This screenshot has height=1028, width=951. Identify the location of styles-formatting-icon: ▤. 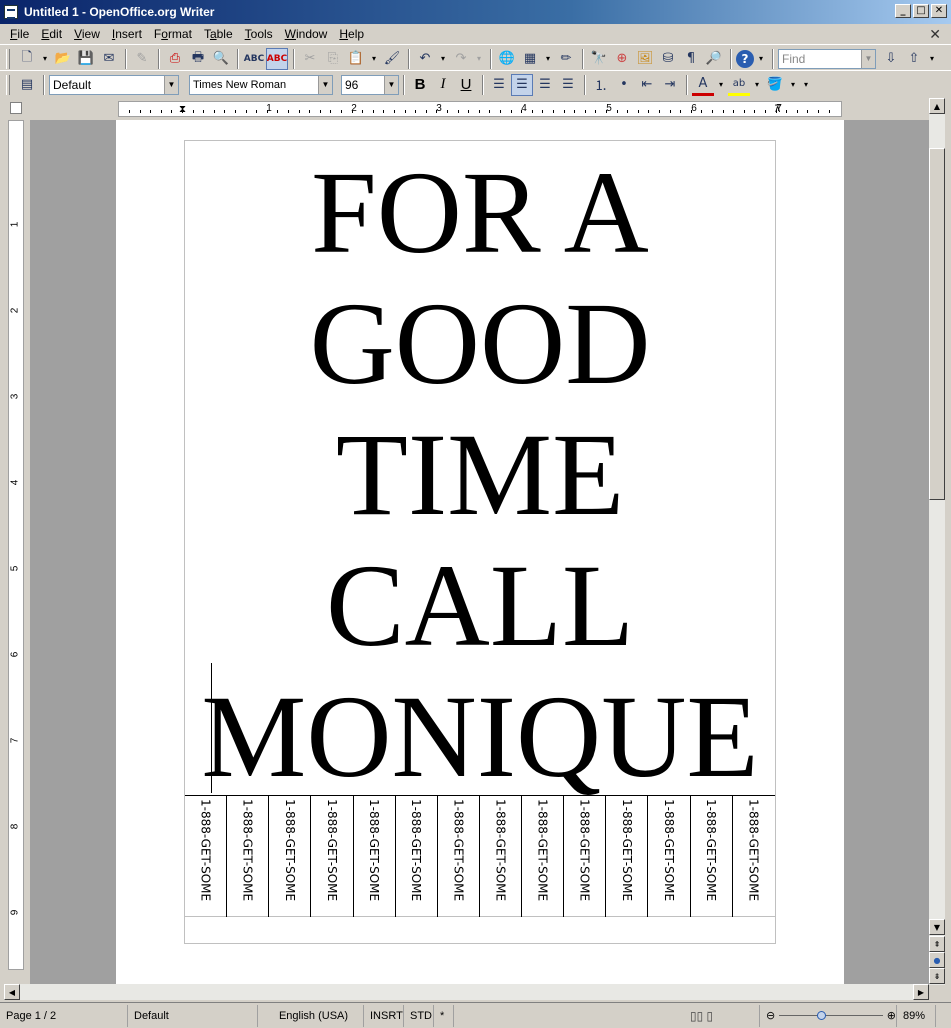
(27, 85).